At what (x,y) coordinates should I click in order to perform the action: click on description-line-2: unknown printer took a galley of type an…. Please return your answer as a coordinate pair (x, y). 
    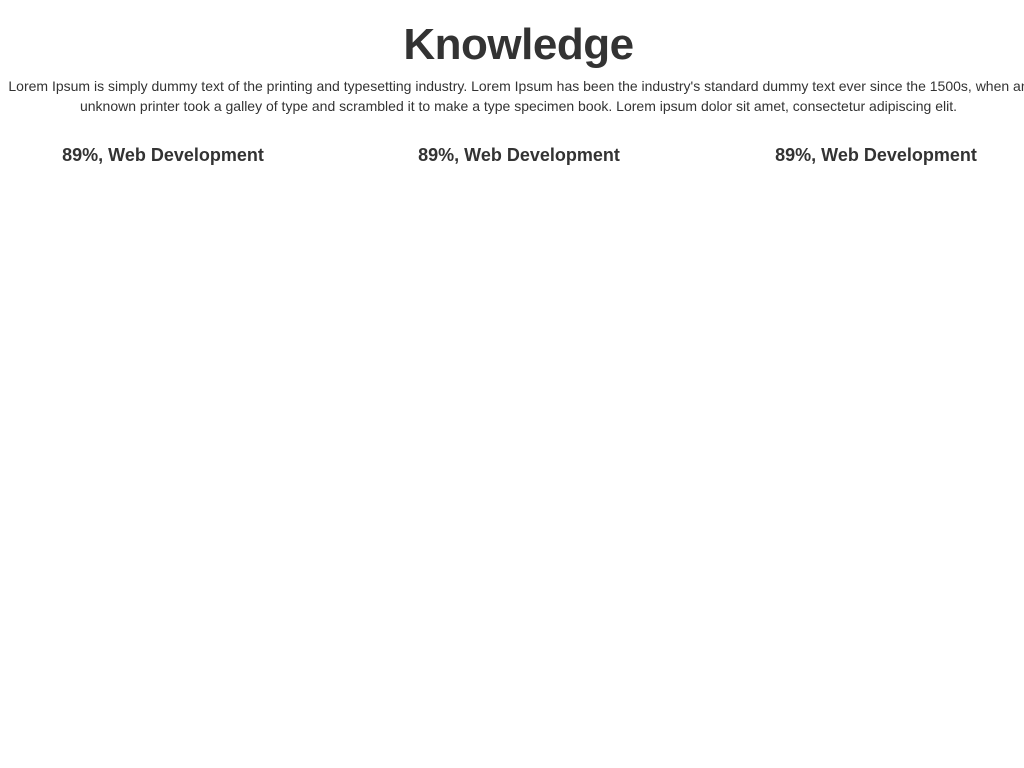
    Looking at the image, I should click on (518, 106).